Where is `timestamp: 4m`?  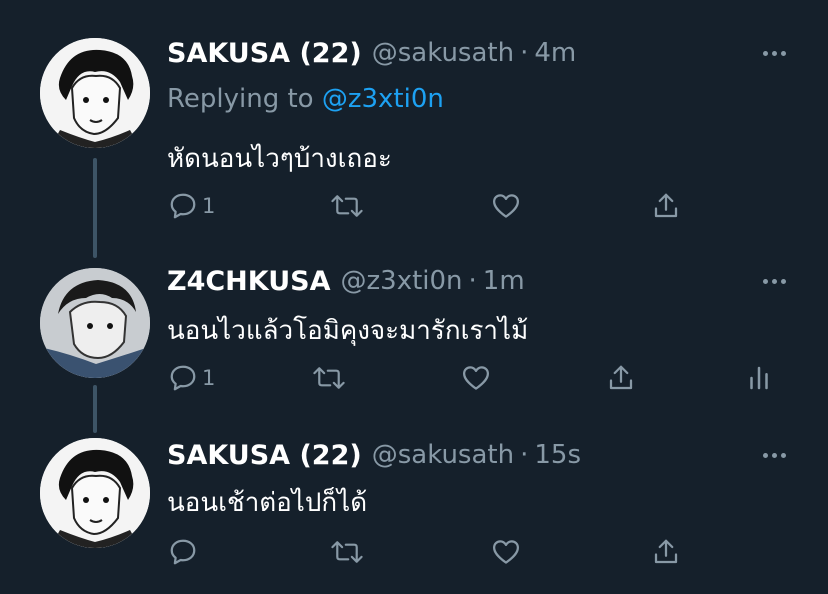 timestamp: 4m is located at coordinates (555, 53).